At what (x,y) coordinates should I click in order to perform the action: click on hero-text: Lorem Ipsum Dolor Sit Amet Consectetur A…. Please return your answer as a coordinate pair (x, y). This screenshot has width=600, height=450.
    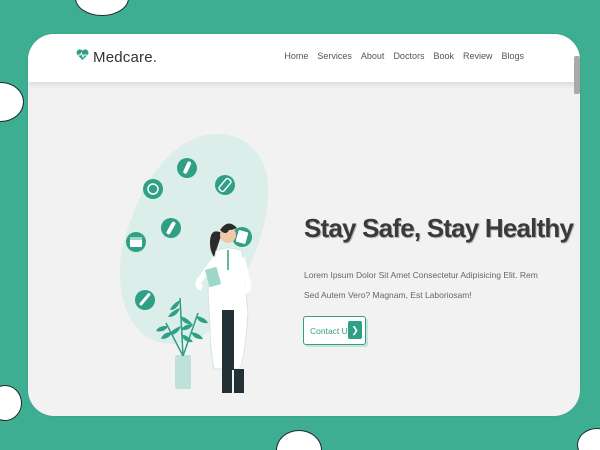
    Looking at the image, I should click on (421, 285).